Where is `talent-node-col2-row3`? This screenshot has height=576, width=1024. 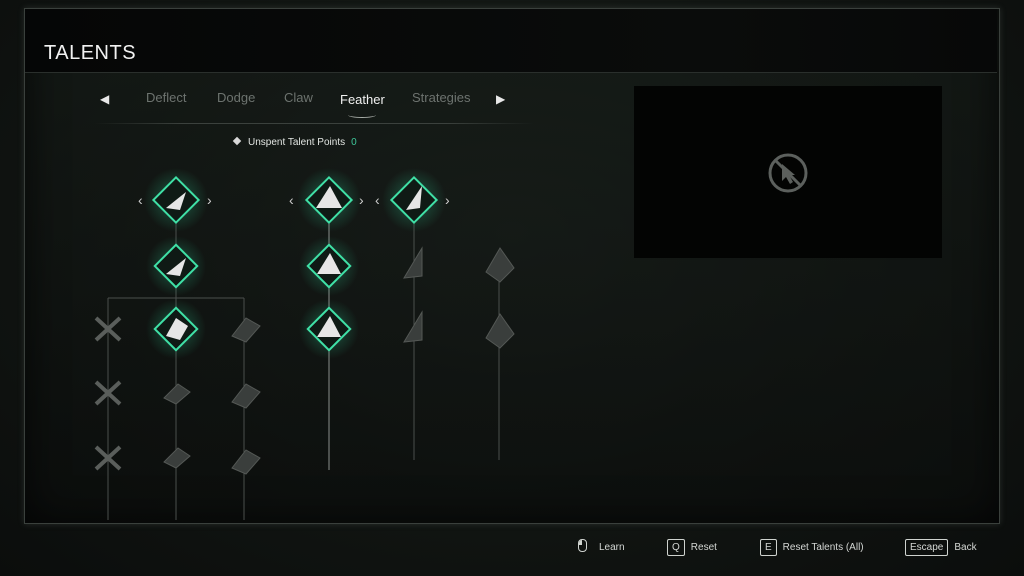
talent-node-col2-row3 is located at coordinates (176, 329).